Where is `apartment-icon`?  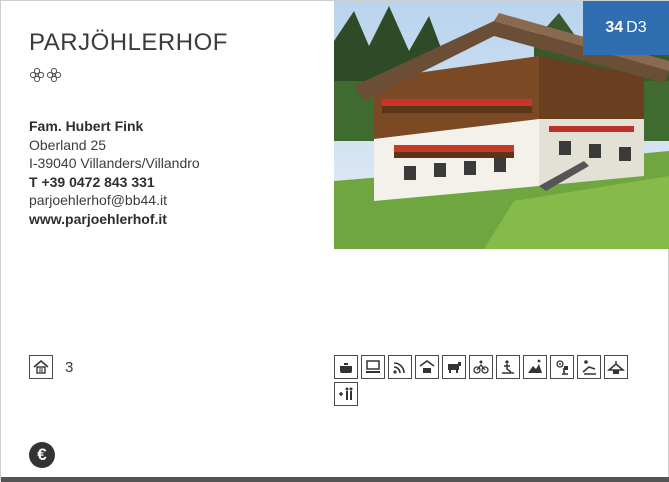 apartment-icon is located at coordinates (41, 367).